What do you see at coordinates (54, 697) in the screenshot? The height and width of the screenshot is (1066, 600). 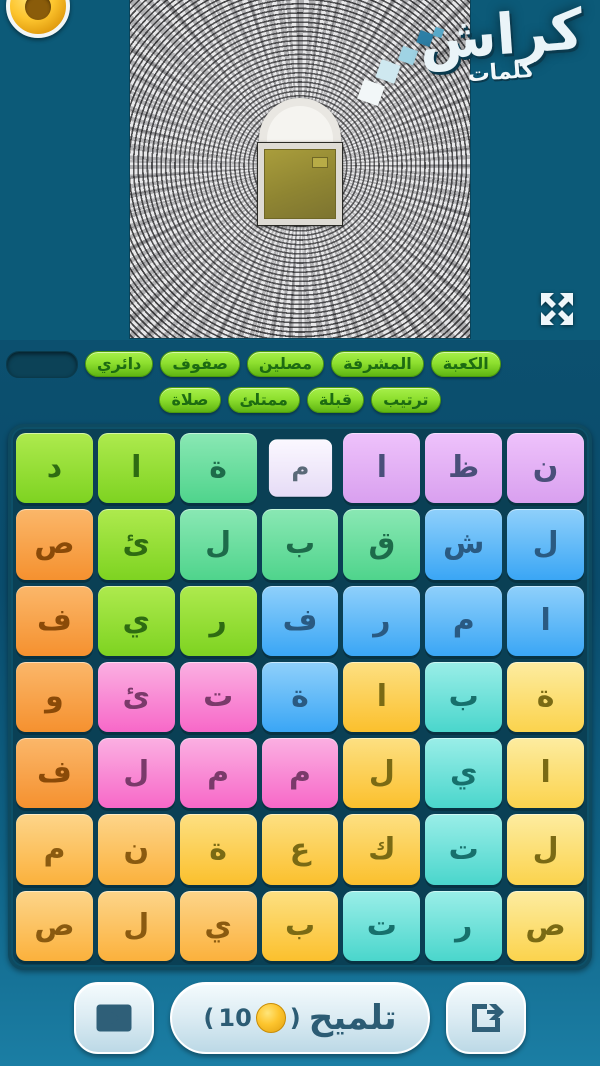 I see `letter-tile: و` at bounding box center [54, 697].